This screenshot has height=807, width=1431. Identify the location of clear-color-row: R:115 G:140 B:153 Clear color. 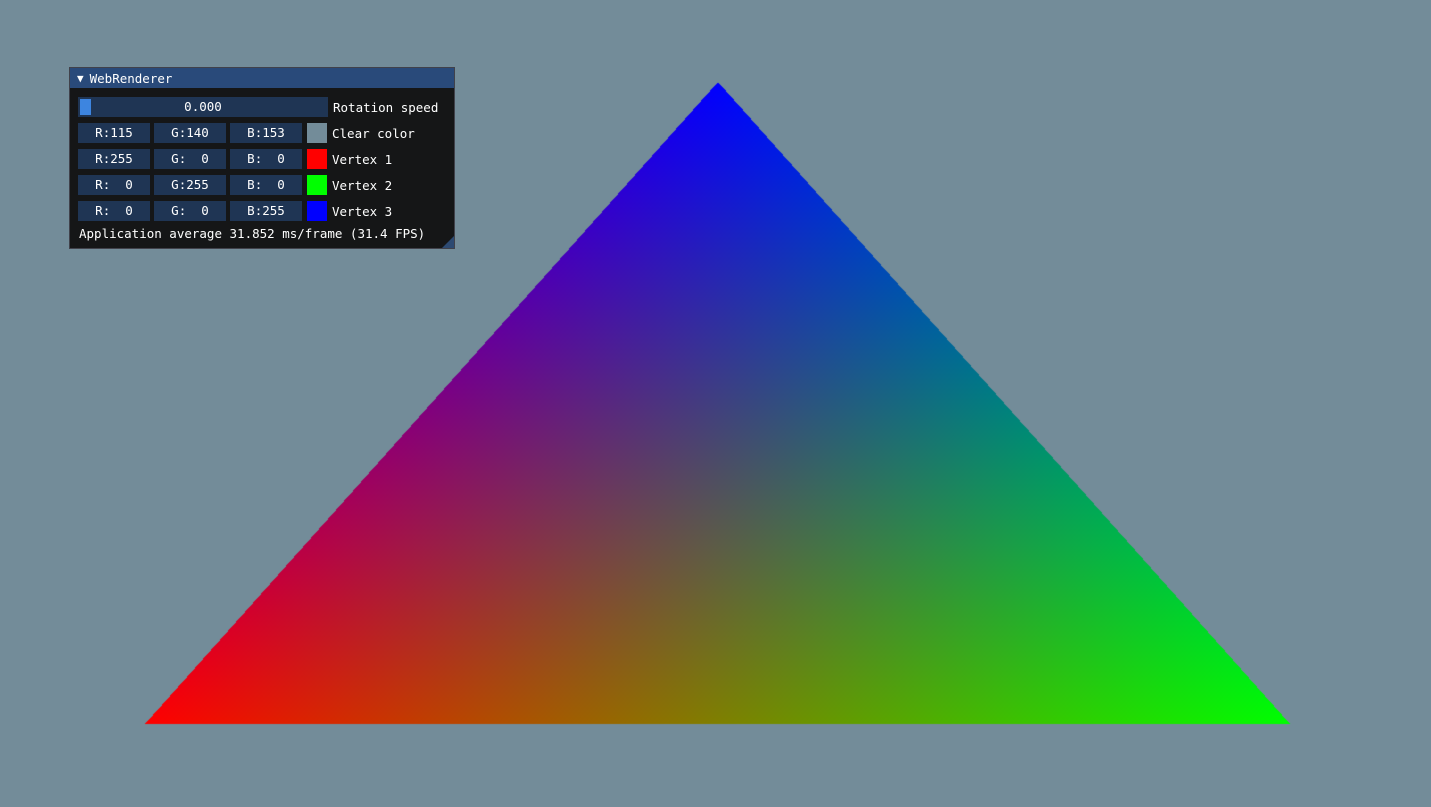
(246, 133).